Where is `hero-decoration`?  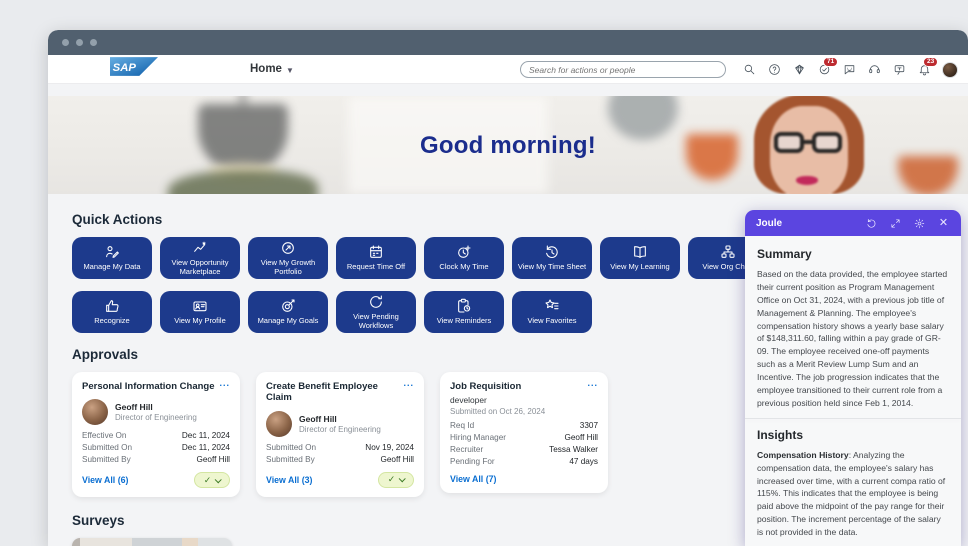 hero-decoration is located at coordinates (928, 175).